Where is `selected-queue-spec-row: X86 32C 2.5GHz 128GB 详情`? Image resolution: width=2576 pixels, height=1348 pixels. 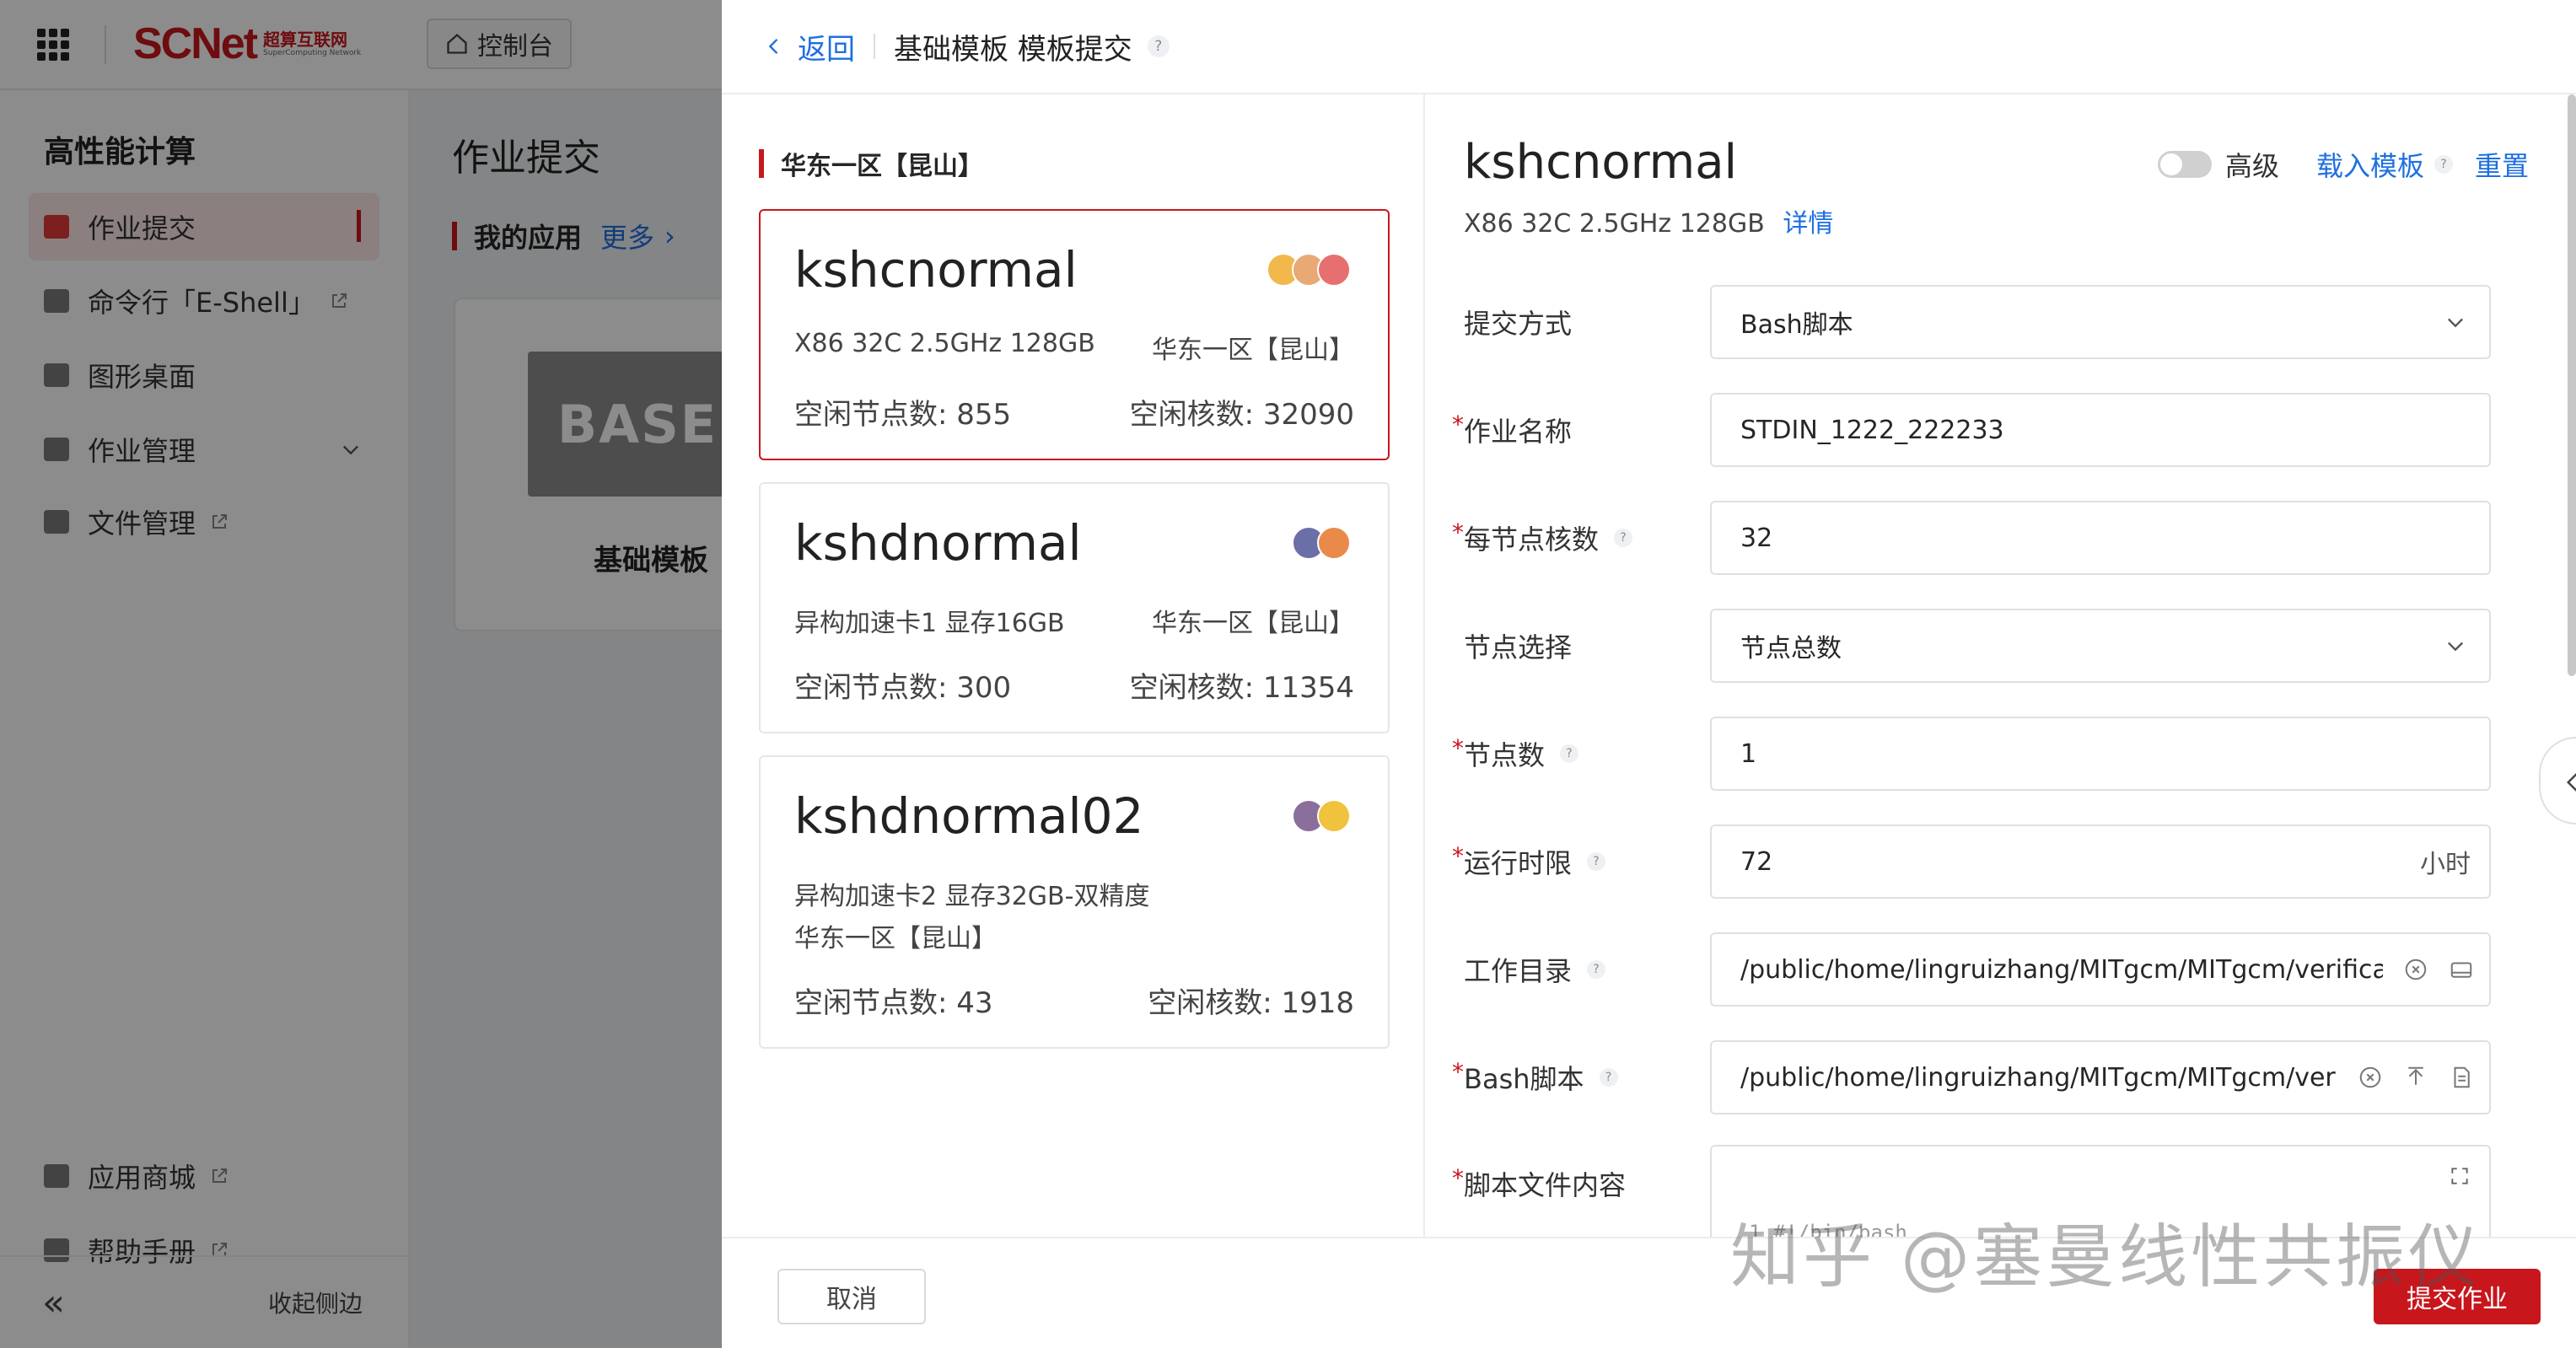
selected-queue-spec-row: X86 32C 2.5GHz 128GB 详情 is located at coordinates (1649, 221).